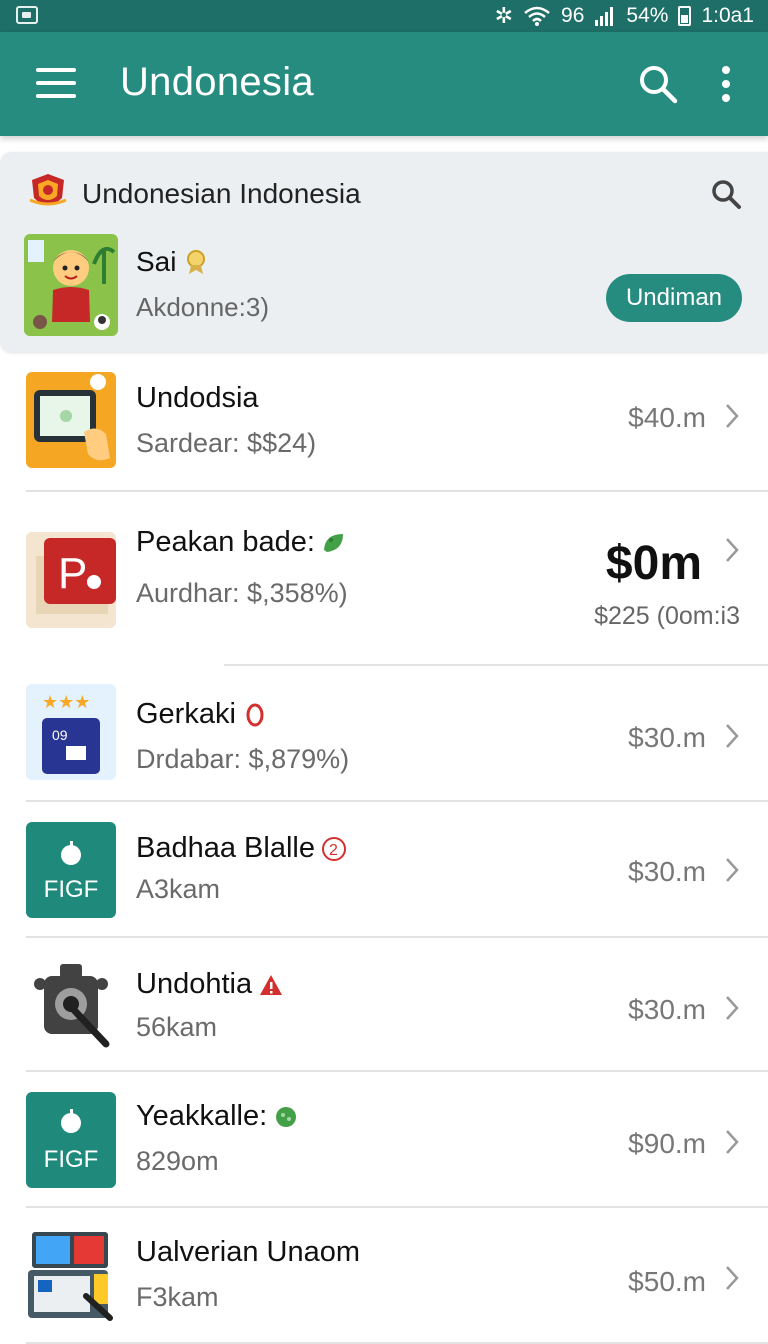 The height and width of the screenshot is (1344, 768). Describe the element at coordinates (537, 16) in the screenshot. I see `wifi-icon` at that location.